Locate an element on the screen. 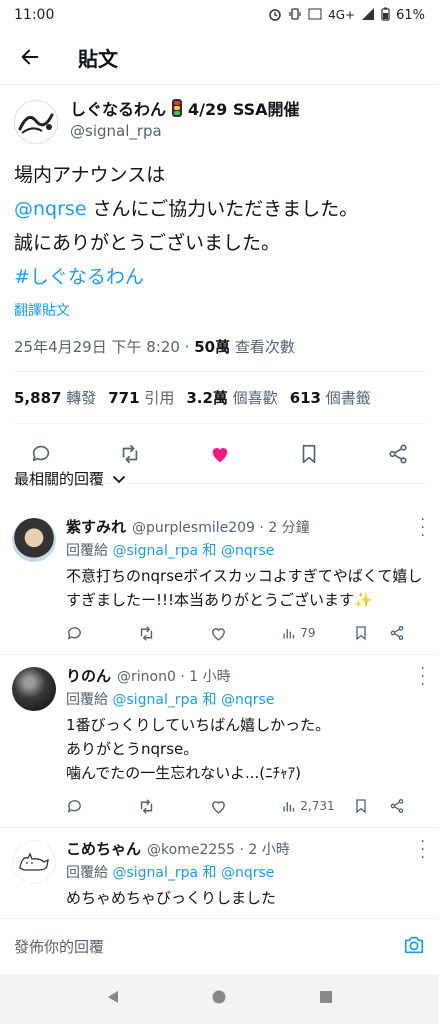  reply-author-handle: @purplesmile209 · 2 分鐘 is located at coordinates (221, 527).